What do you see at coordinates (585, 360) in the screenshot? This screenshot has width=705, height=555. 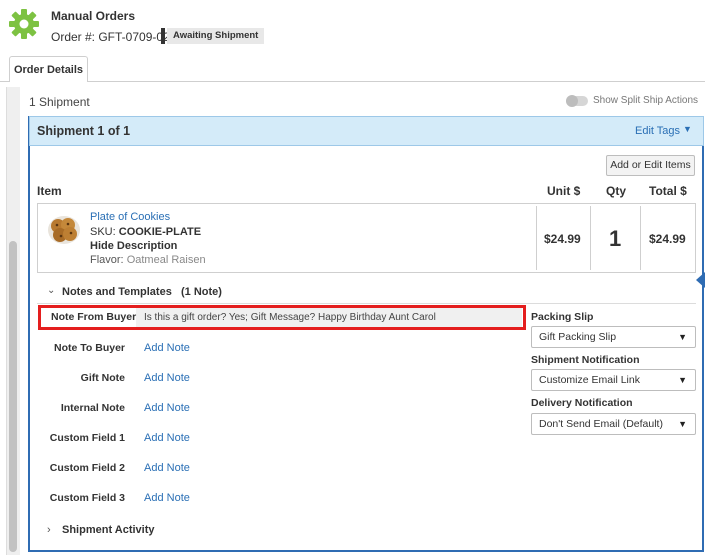 I see `shipment-notification-label: Shipment Notification` at bounding box center [585, 360].